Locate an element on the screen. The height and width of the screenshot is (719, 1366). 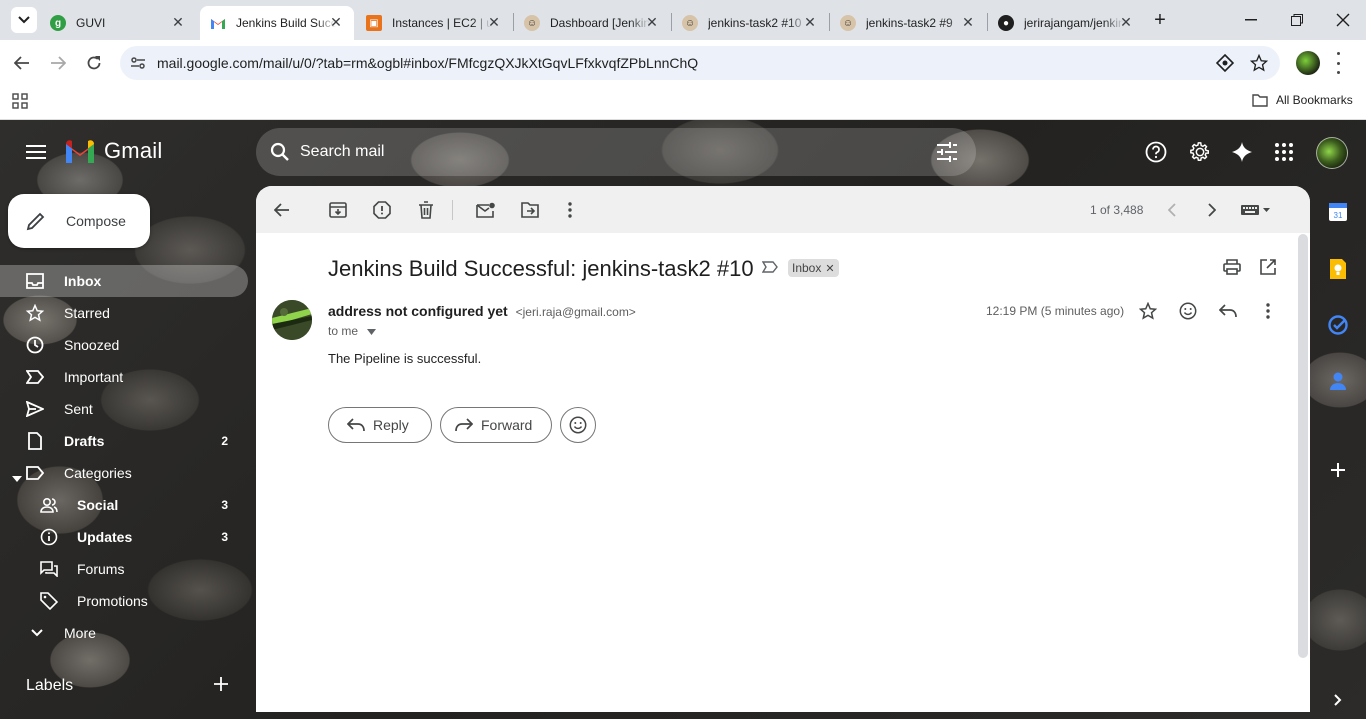
account-avatar is located at coordinates (1332, 153).